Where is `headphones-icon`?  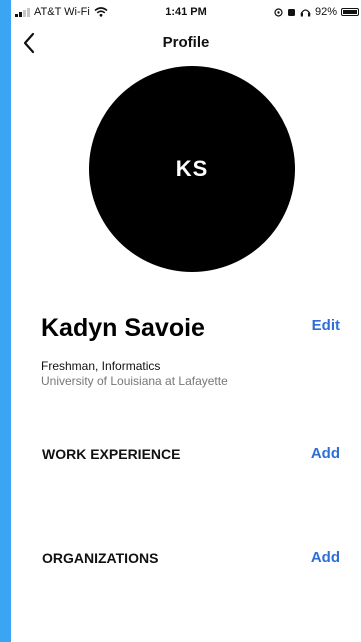 headphones-icon is located at coordinates (305, 12).